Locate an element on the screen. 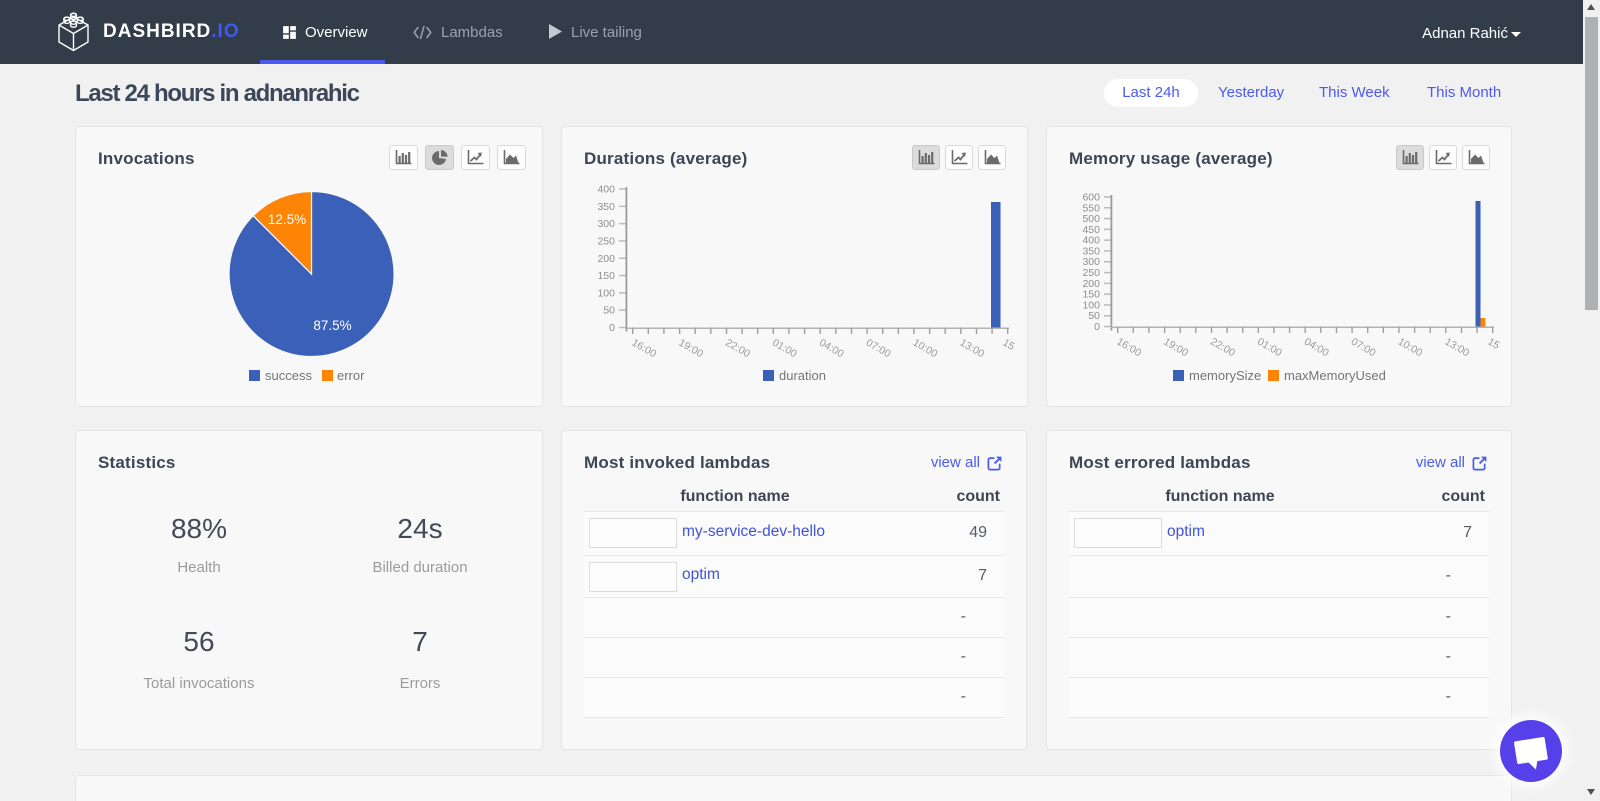 The height and width of the screenshot is (801, 1600). svg-text: 500 is located at coordinates (1091, 219).